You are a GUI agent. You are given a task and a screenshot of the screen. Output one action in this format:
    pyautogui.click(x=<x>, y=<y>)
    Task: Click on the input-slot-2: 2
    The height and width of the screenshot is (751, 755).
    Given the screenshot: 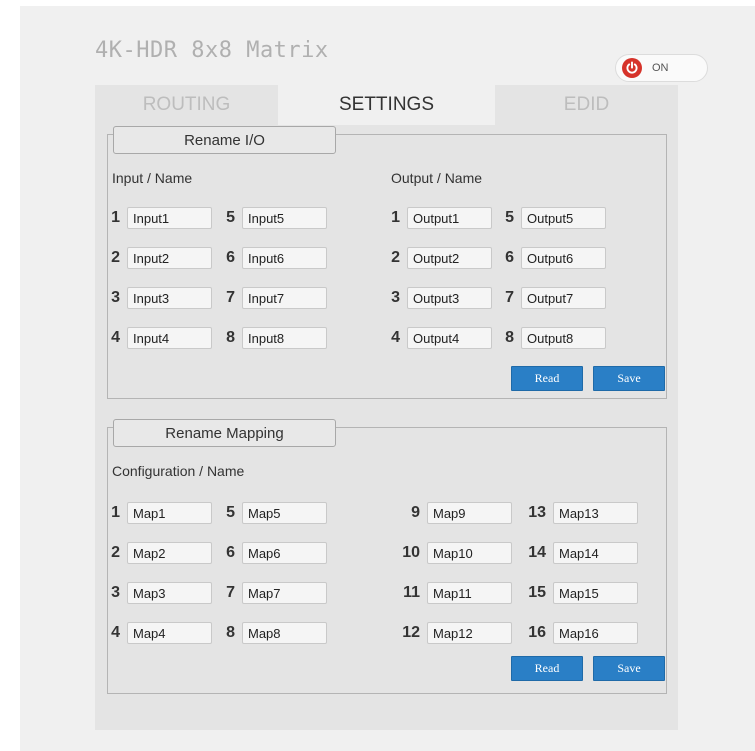 What is the action you would take?
    pyautogui.click(x=160, y=258)
    